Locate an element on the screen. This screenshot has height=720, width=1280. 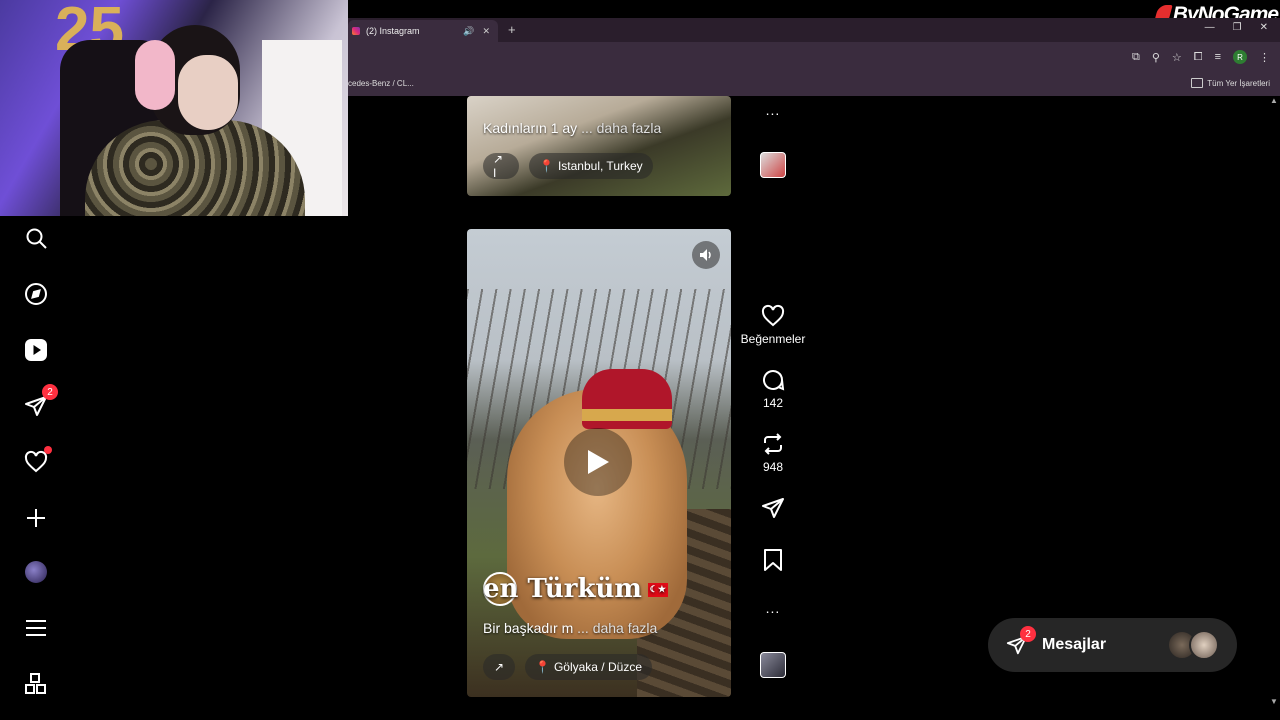
repost-button: 948 is located at coordinates (773, 453).